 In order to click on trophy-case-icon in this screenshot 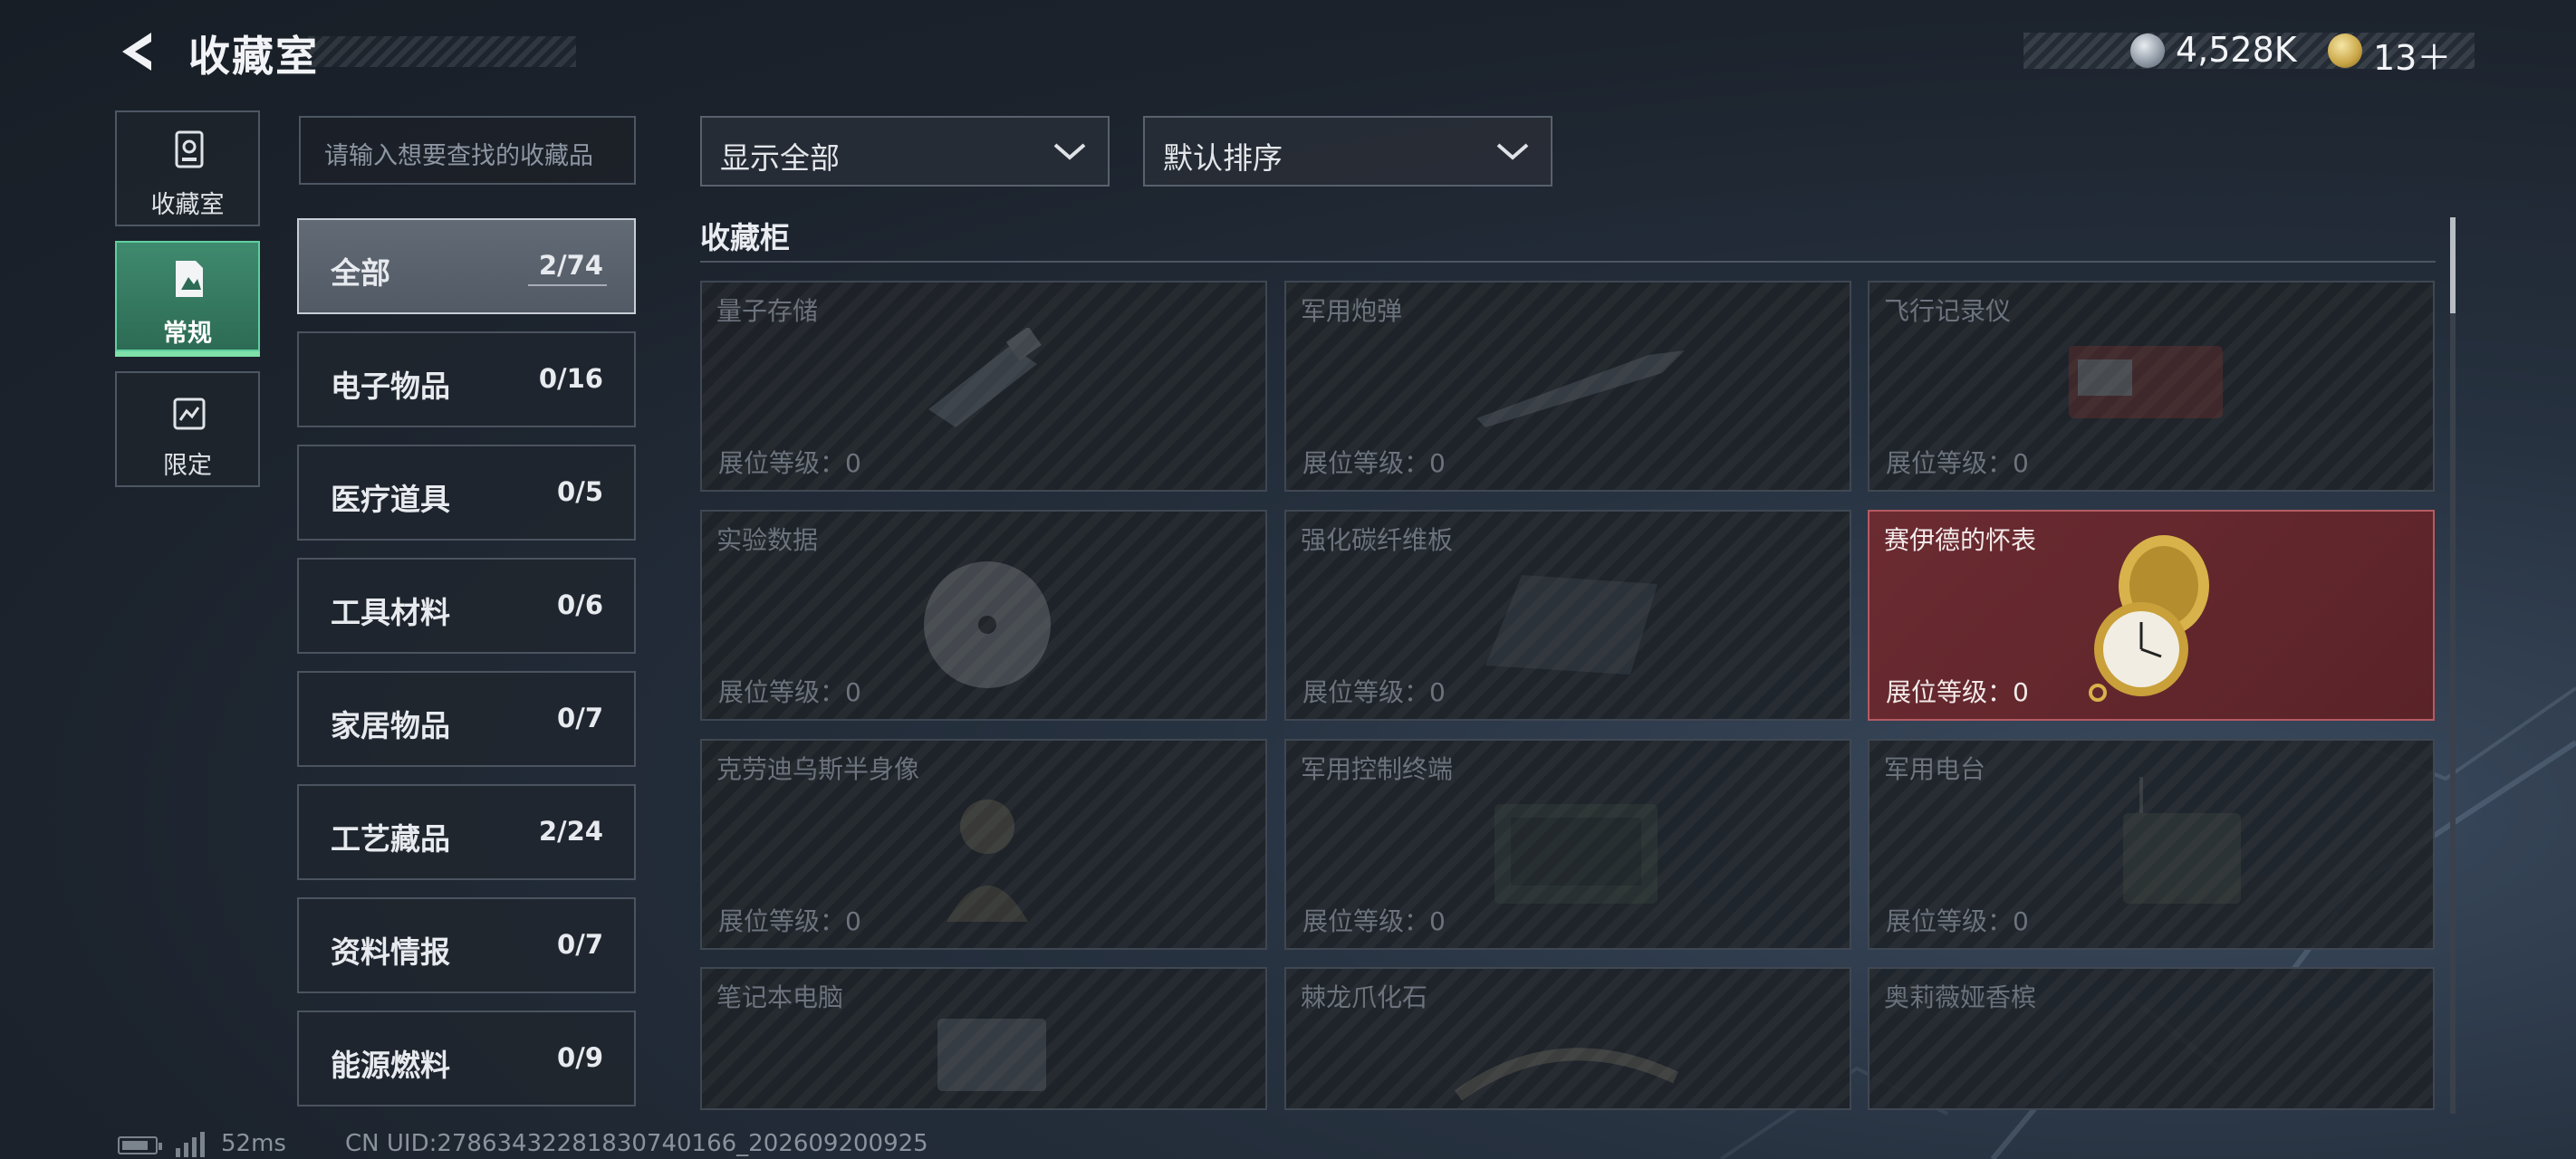, I will do `click(189, 149)`.